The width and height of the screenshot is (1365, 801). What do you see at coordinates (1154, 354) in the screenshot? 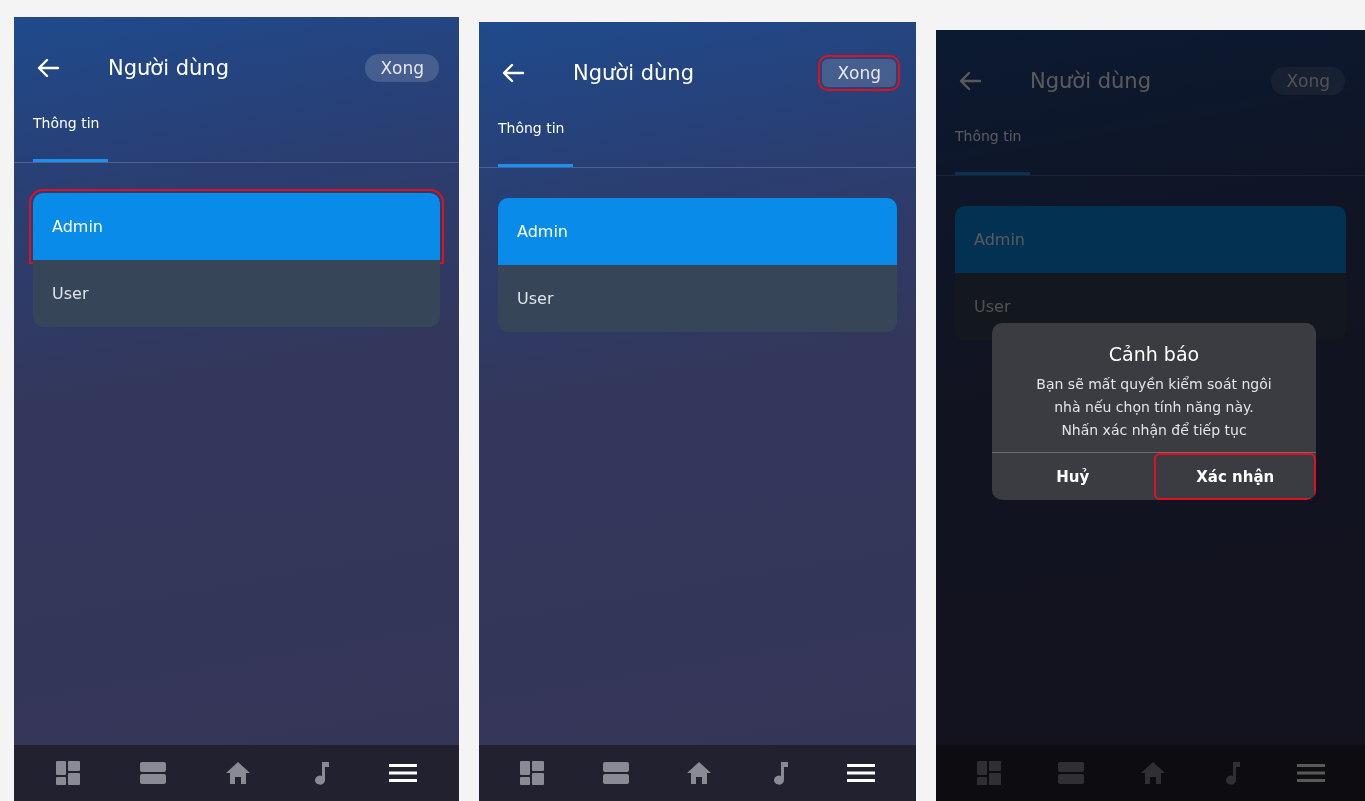
I see `dialog-title: Cảnh báo` at bounding box center [1154, 354].